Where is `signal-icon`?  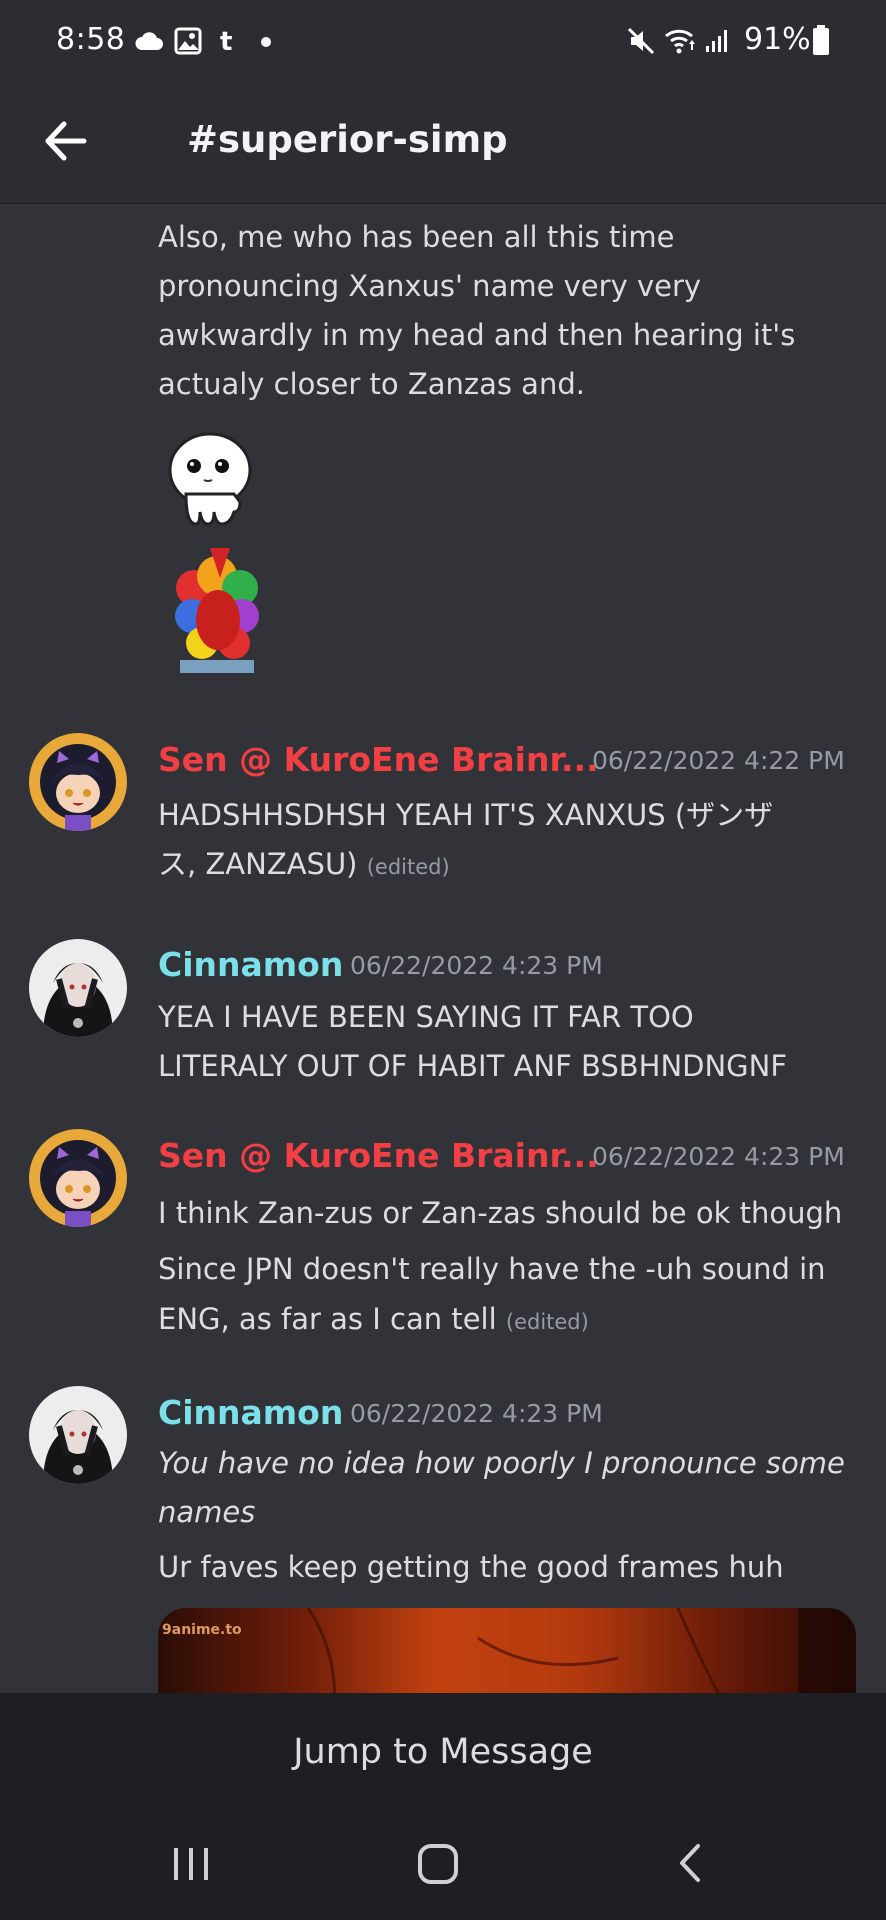 signal-icon is located at coordinates (716, 41).